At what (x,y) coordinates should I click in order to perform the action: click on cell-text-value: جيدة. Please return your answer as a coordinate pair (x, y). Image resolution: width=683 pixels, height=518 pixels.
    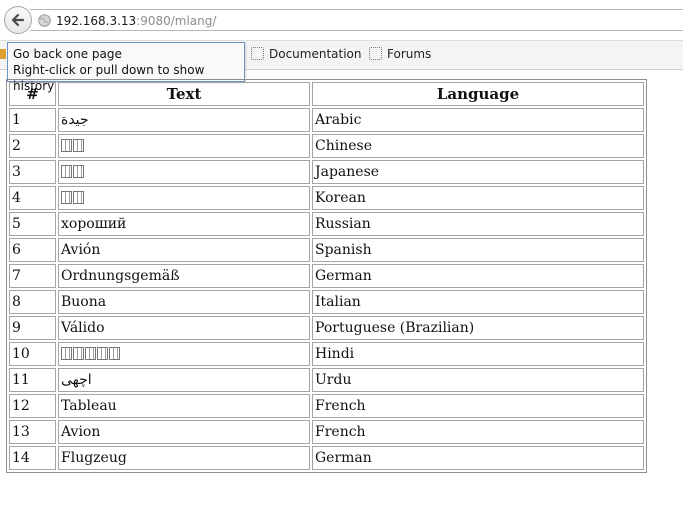
    Looking at the image, I should click on (75, 120).